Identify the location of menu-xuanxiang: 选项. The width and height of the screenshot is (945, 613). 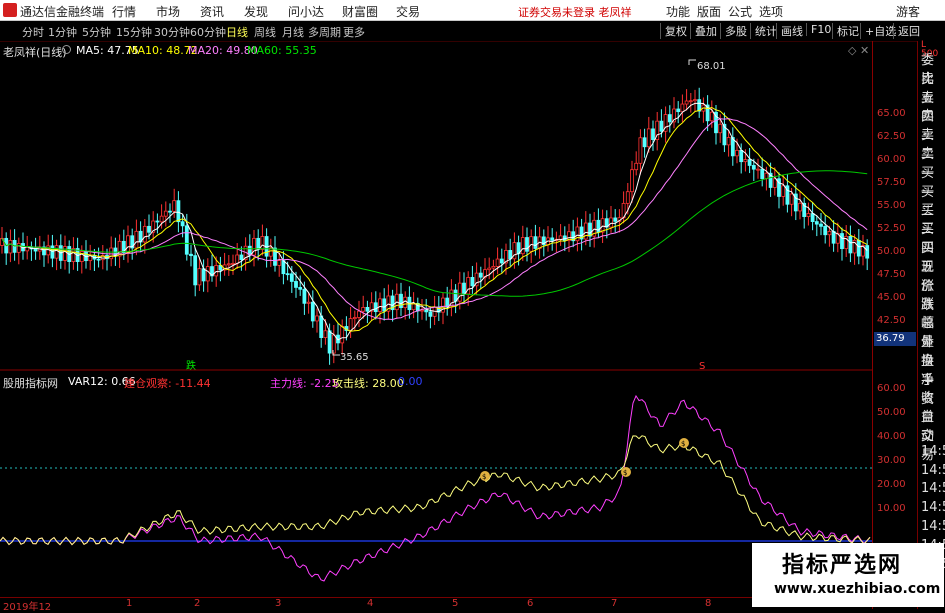
(771, 11).